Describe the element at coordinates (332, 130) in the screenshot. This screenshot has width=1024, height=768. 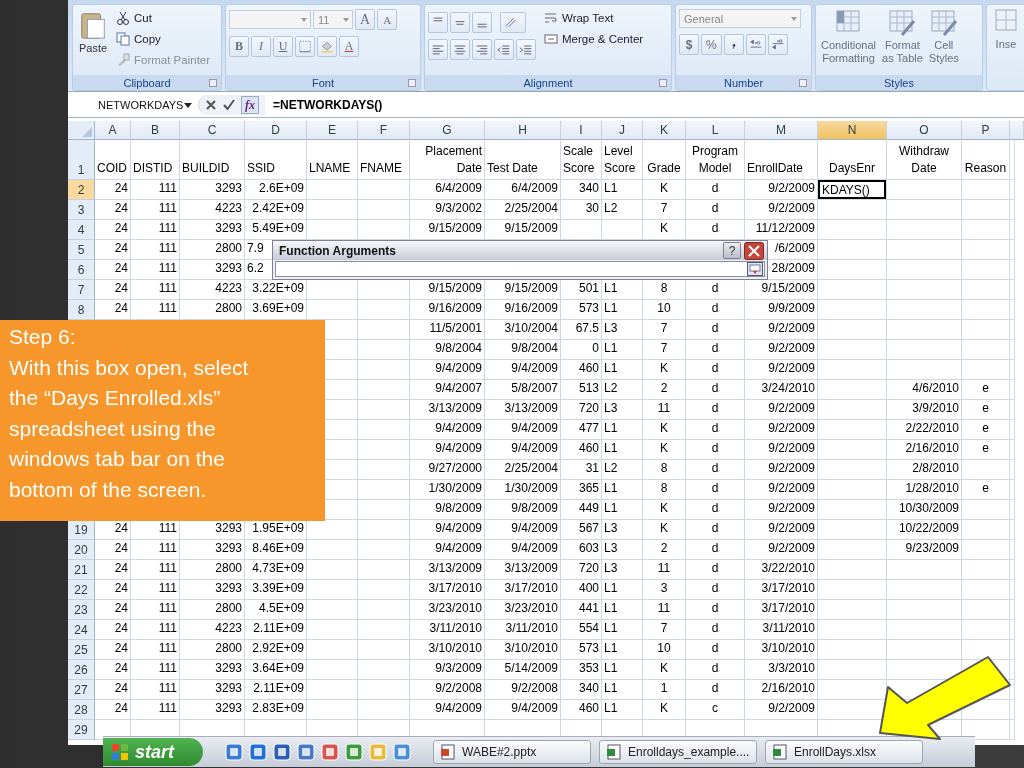
I see `column-header: E` at that location.